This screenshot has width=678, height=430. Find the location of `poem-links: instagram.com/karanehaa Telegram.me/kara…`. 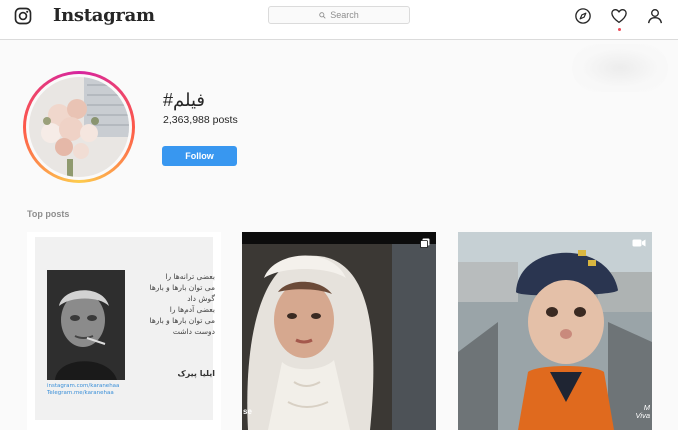

poem-links: instagram.com/karanehaa Telegram.me/kara… is located at coordinates (83, 389).